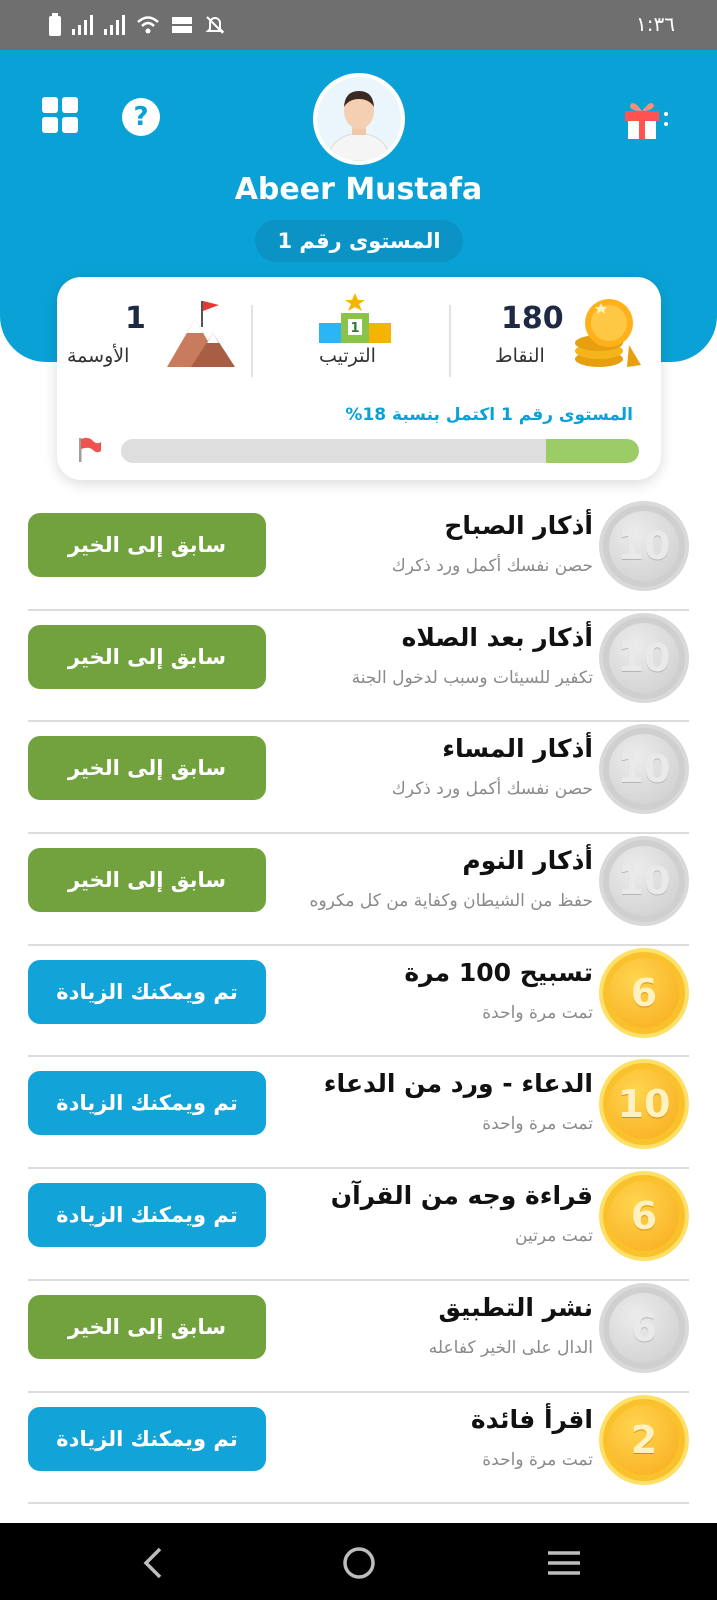  I want to click on mountain-flag-icon, so click(201, 334).